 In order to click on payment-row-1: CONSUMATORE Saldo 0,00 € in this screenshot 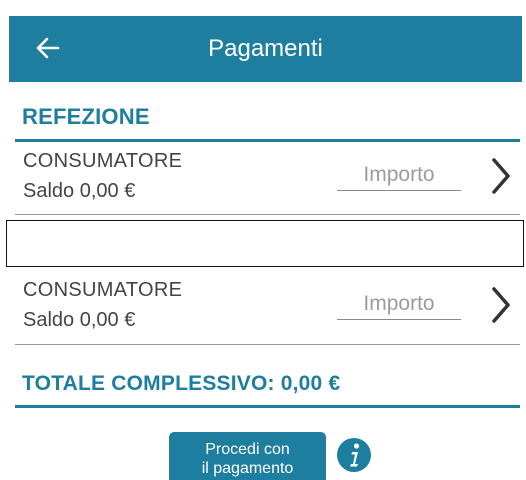, I will do `click(267, 180)`.